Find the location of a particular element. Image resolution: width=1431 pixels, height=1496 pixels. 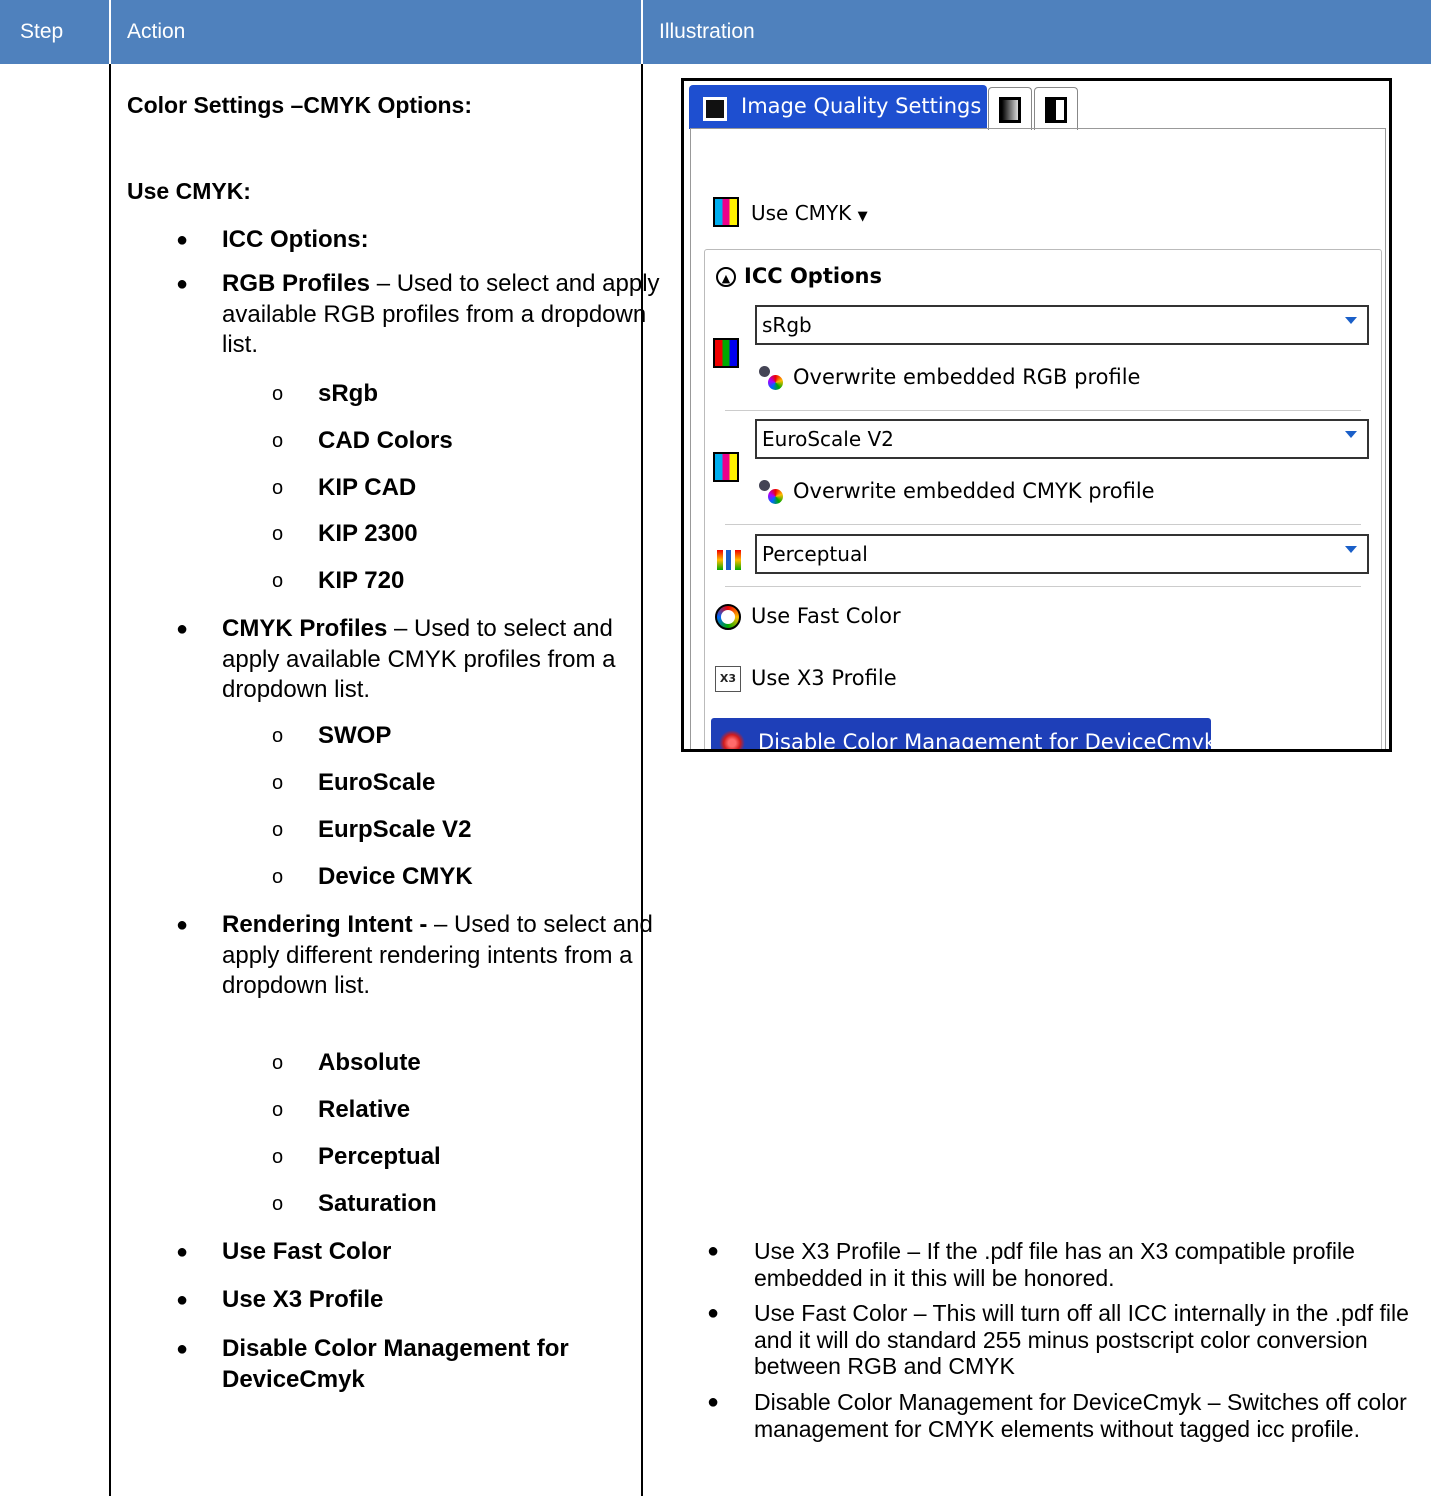

contrast-icon is located at coordinates (1056, 110).